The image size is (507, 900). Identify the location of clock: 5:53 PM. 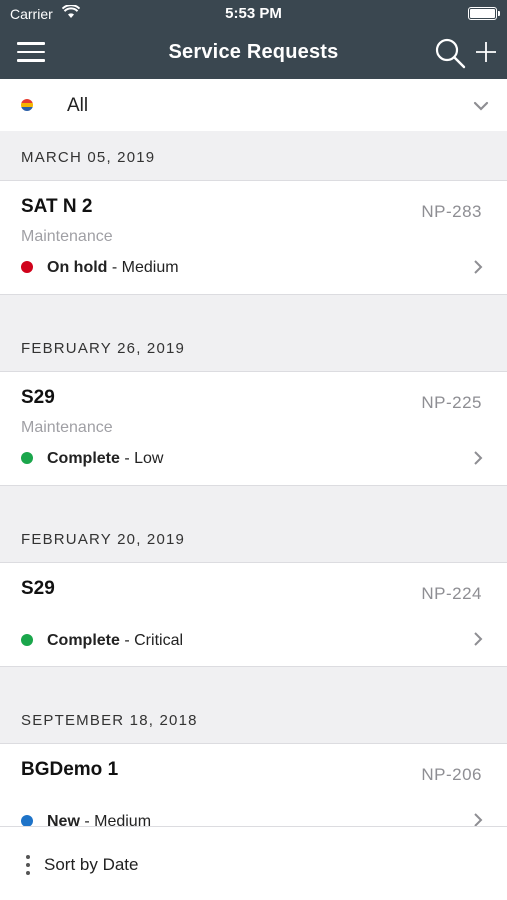
(253, 13).